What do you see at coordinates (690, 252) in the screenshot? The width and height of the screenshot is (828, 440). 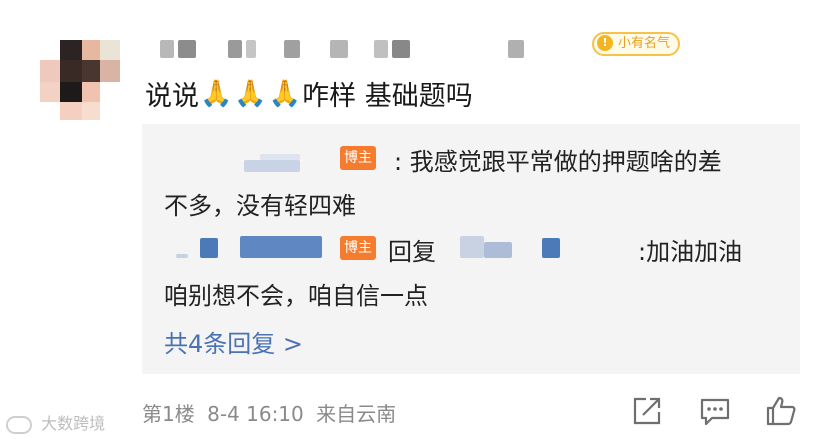 I see `reply-text-line1: :加油加油` at bounding box center [690, 252].